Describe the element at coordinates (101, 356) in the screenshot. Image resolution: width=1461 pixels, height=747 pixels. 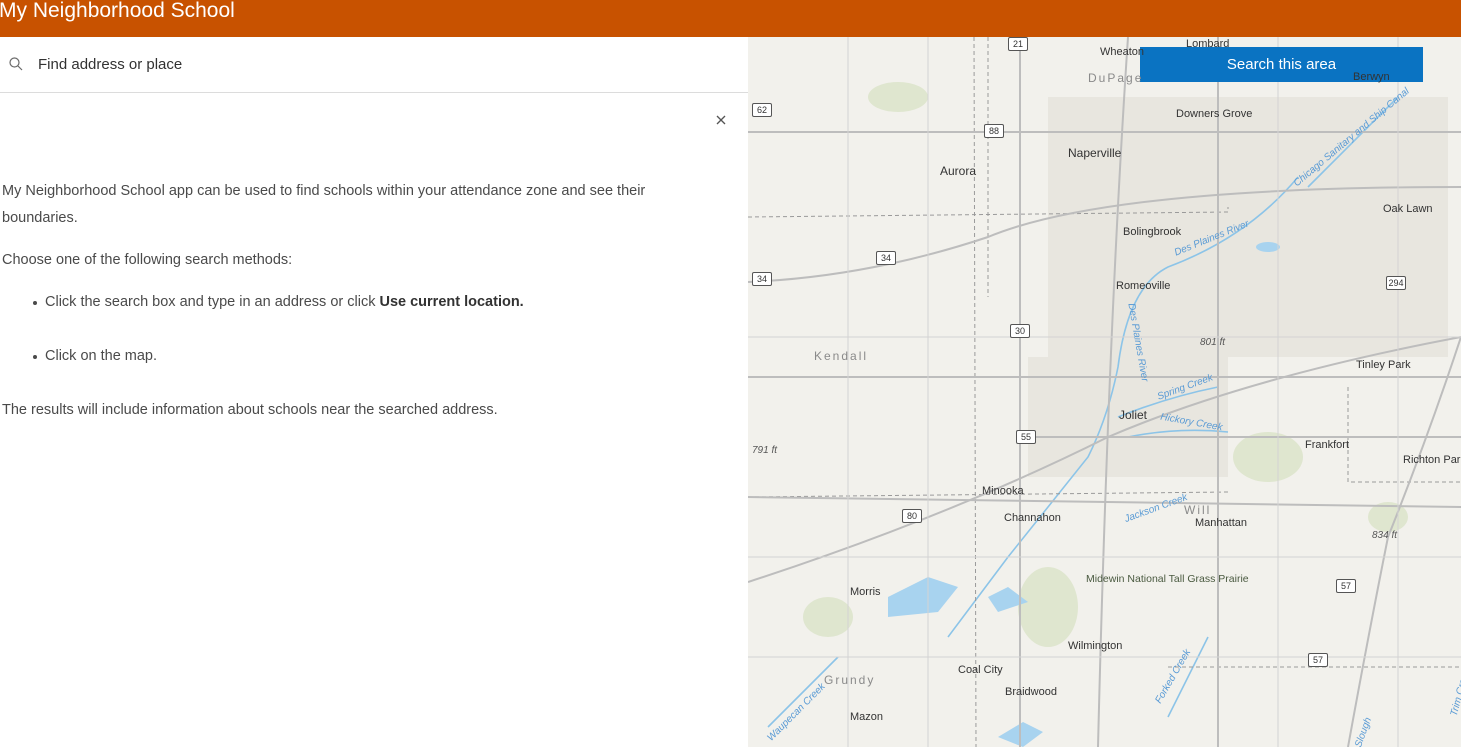
I see `bullet-text: Click on the map.` at that location.